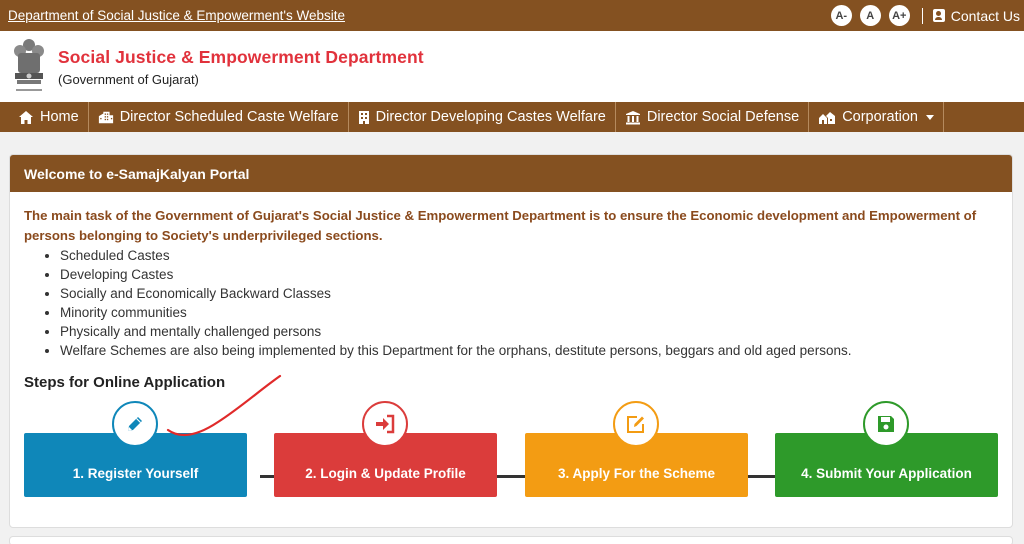  I want to click on list-item: Scheduled Castes, so click(529, 255).